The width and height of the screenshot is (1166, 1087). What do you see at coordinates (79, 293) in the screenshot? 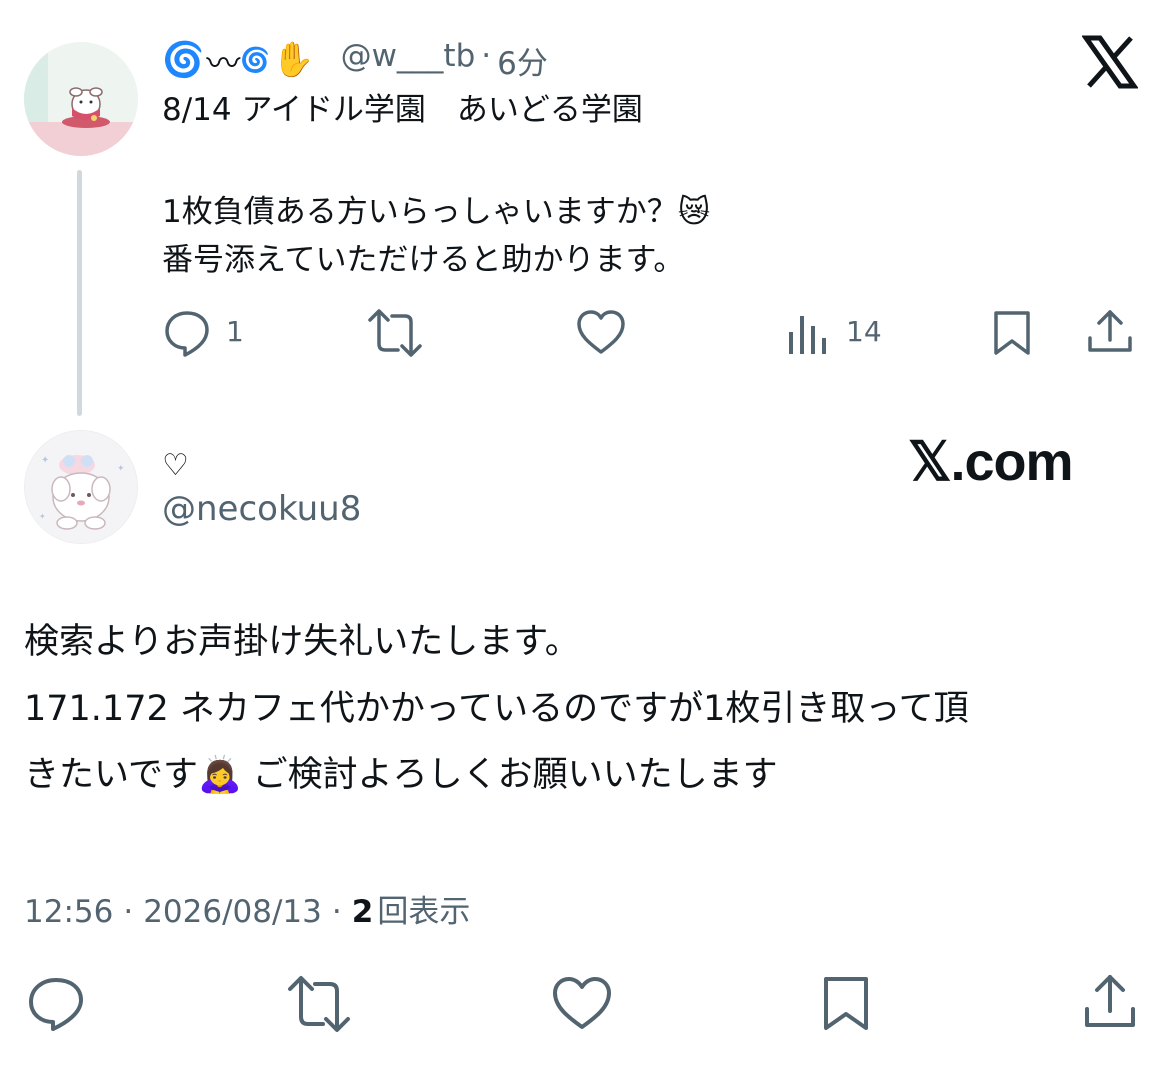
I see `thread-connector-line` at bounding box center [79, 293].